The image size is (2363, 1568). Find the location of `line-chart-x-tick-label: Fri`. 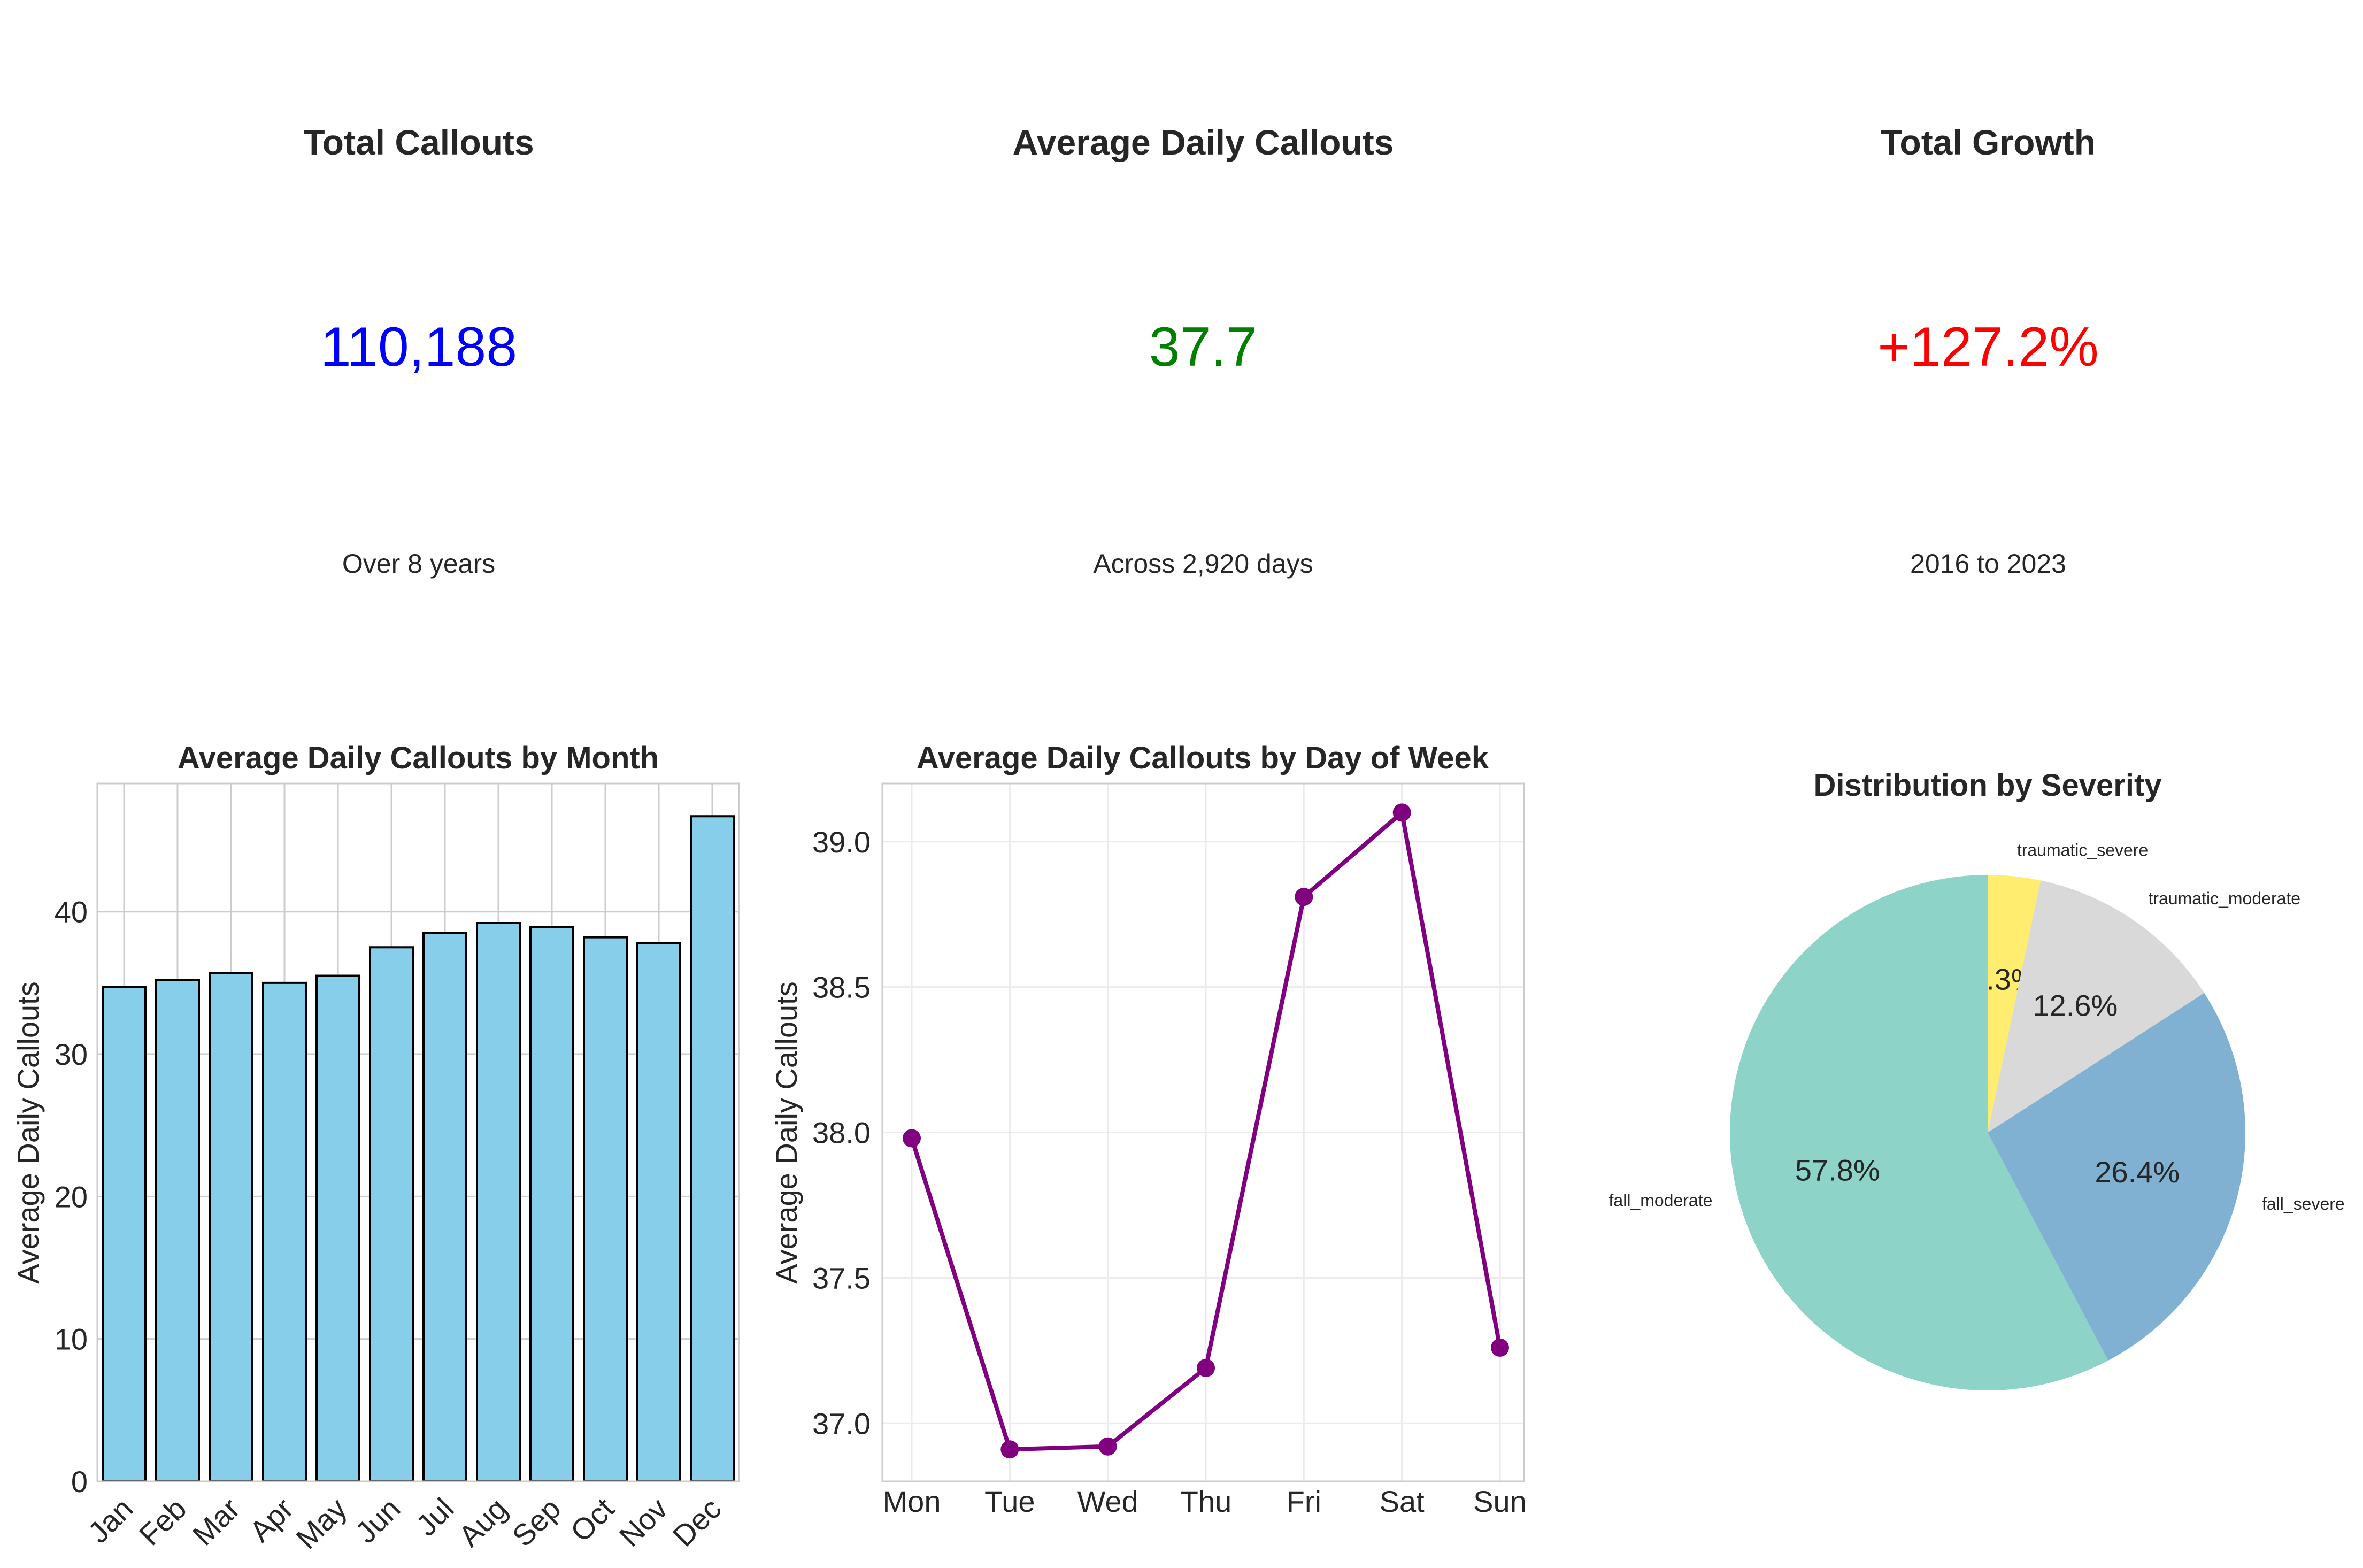

line-chart-x-tick-label: Fri is located at coordinates (1304, 1502).